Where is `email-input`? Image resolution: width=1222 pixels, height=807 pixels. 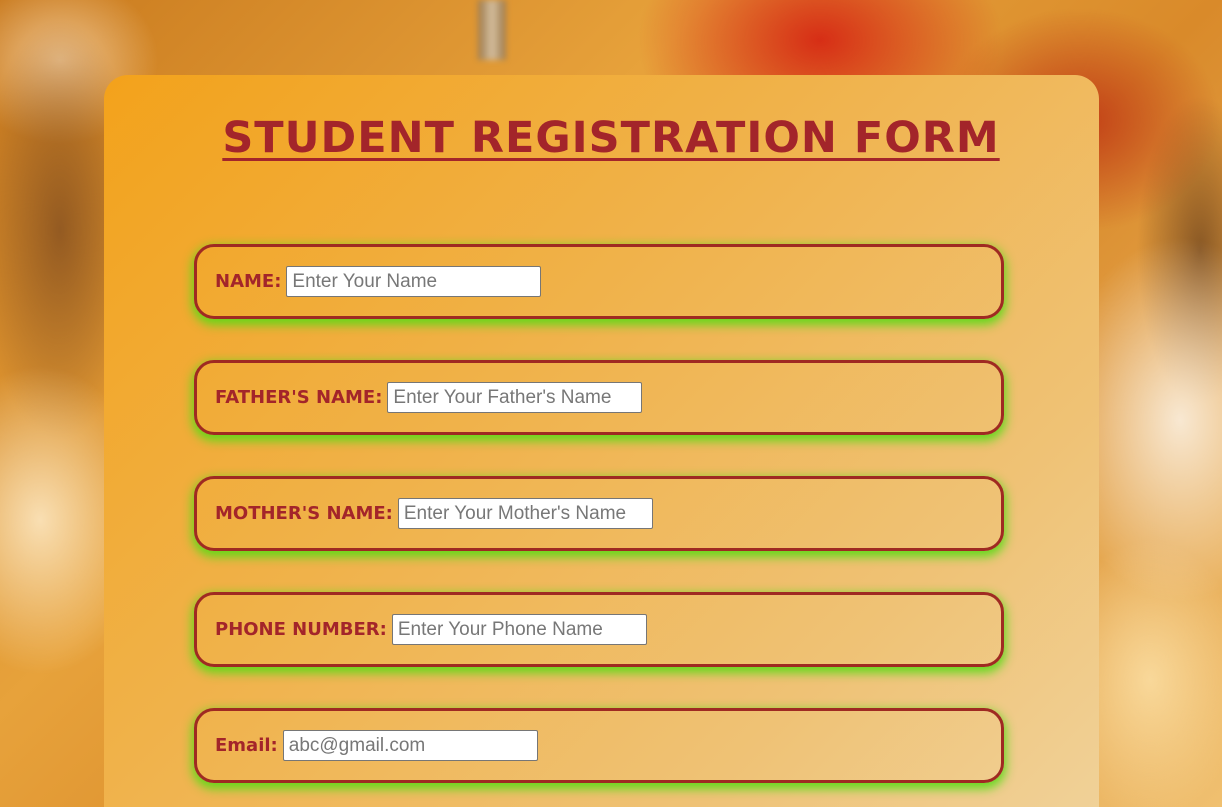
email-input is located at coordinates (410, 745).